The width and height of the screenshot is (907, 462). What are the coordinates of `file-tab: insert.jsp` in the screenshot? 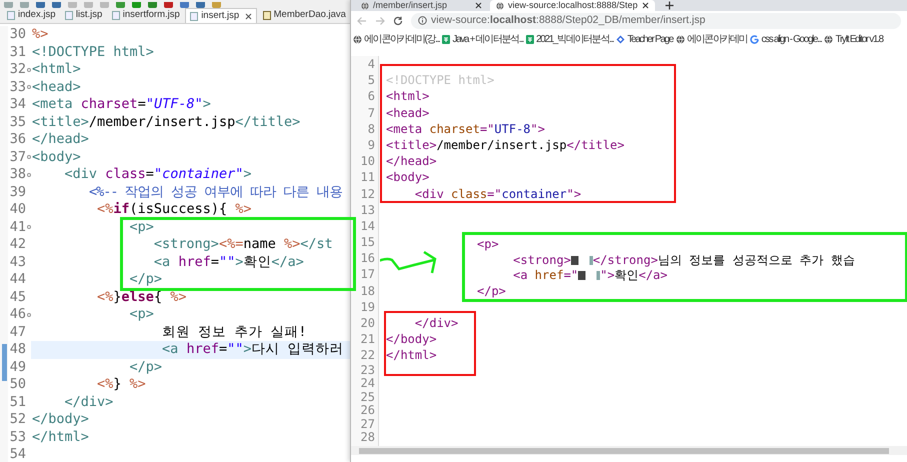 It's located at (221, 15).